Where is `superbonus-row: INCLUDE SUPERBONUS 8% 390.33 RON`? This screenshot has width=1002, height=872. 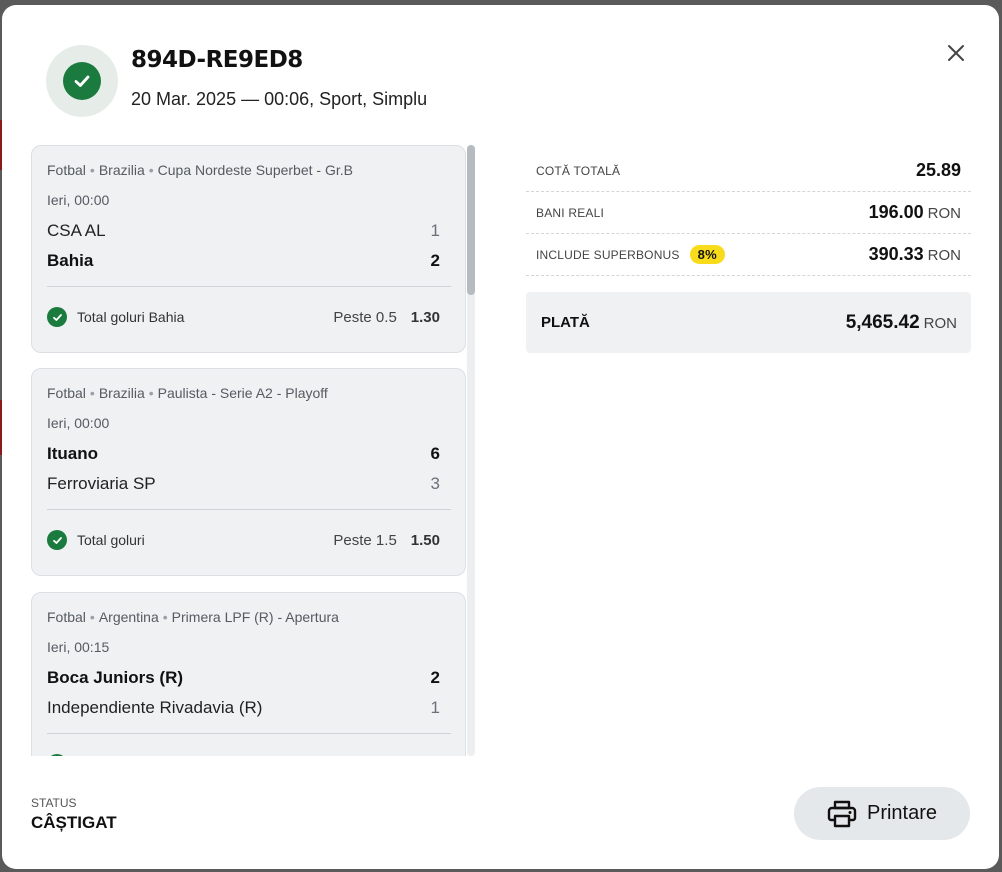
superbonus-row: INCLUDE SUPERBONUS 8% 390.33 RON is located at coordinates (748, 255).